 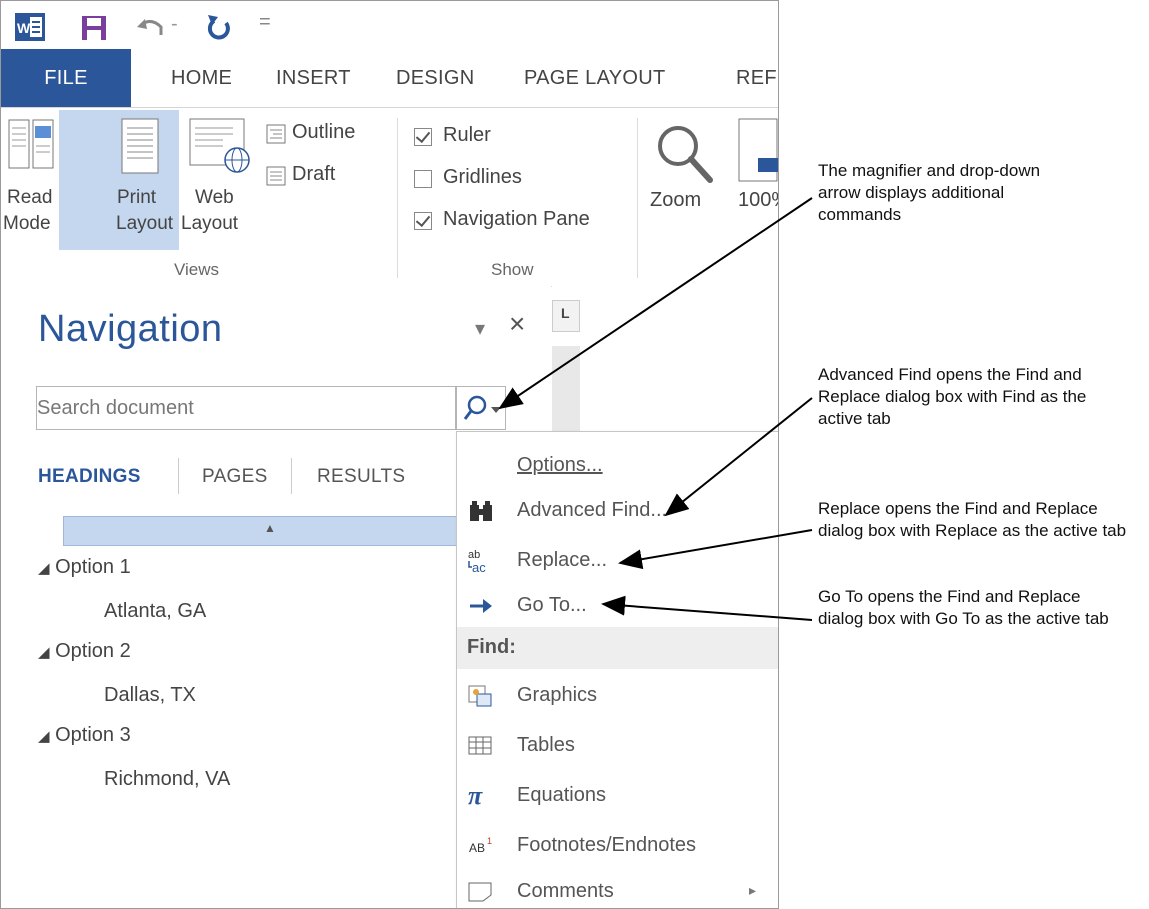 I want to click on arrow-go-to, so click(x=707, y=608).